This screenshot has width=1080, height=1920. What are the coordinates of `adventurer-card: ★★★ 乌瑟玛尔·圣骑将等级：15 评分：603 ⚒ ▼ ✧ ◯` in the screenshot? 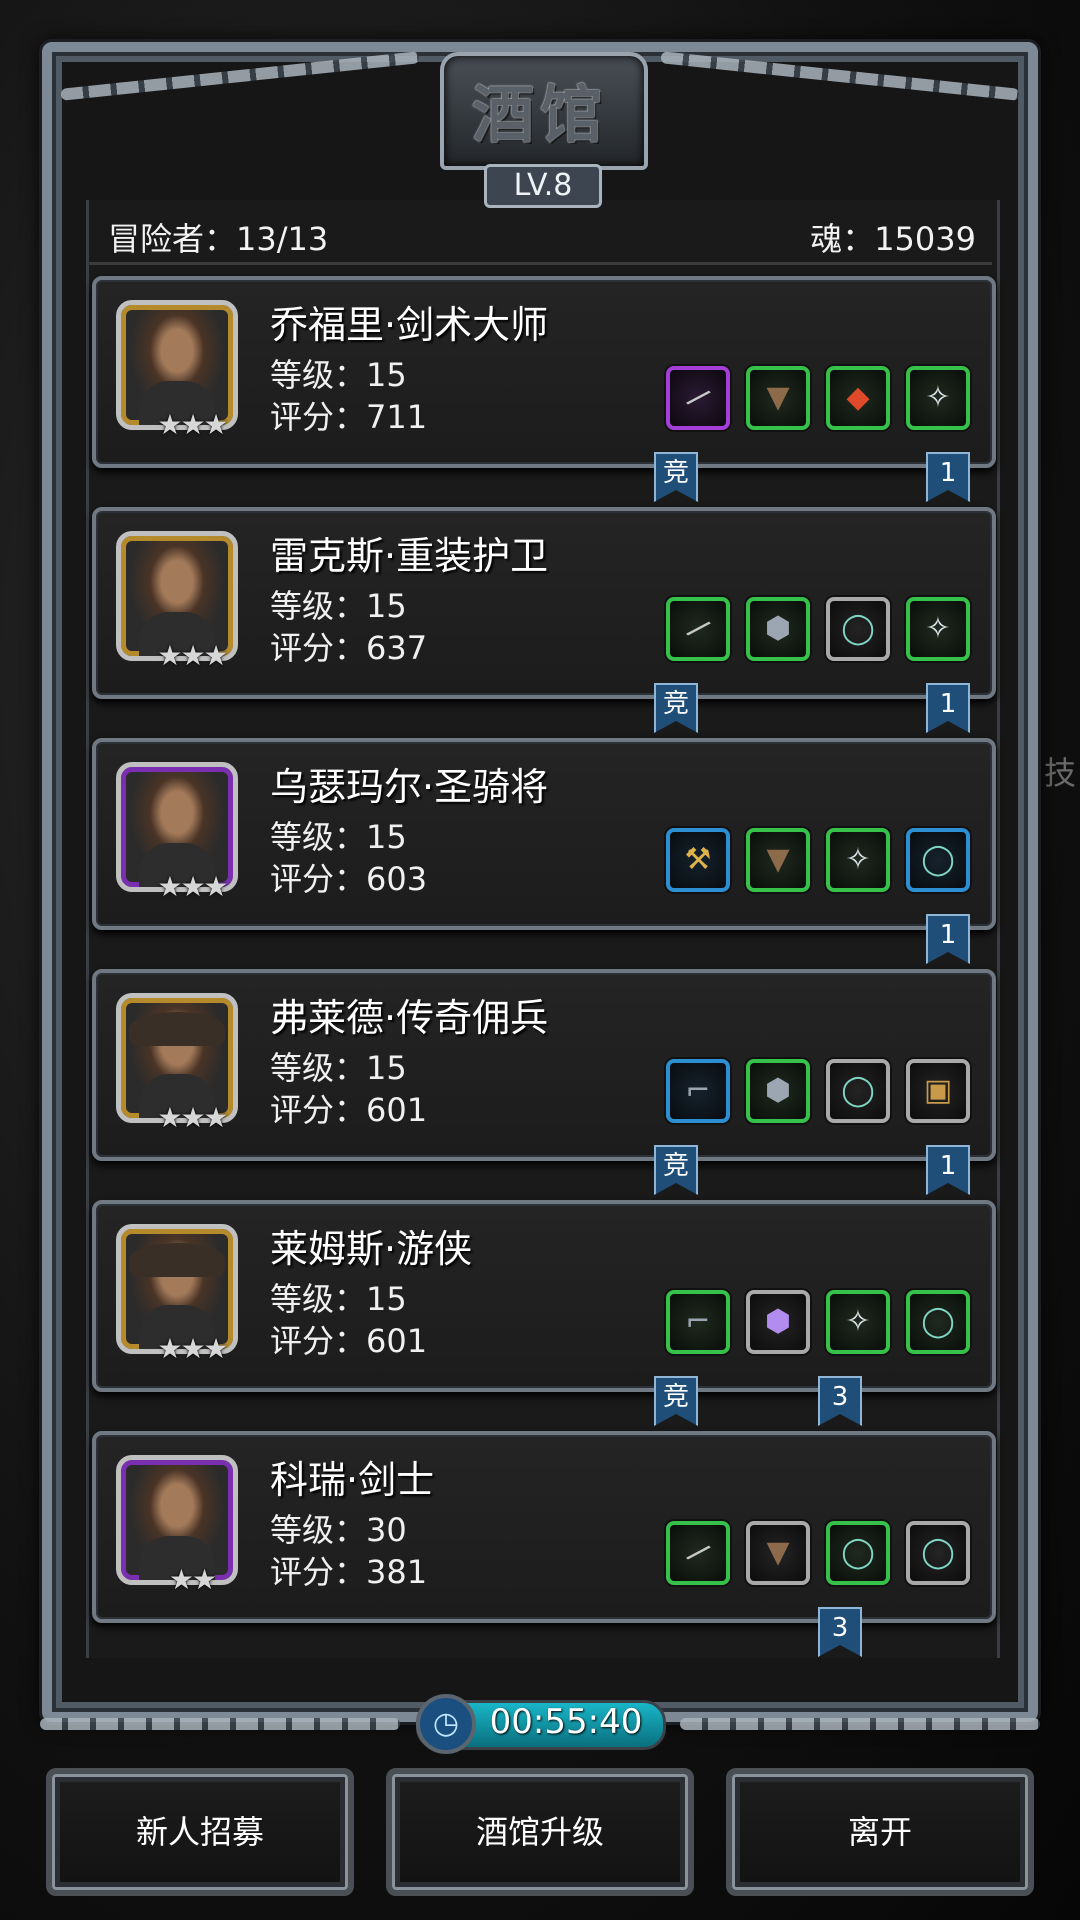 It's located at (544, 834).